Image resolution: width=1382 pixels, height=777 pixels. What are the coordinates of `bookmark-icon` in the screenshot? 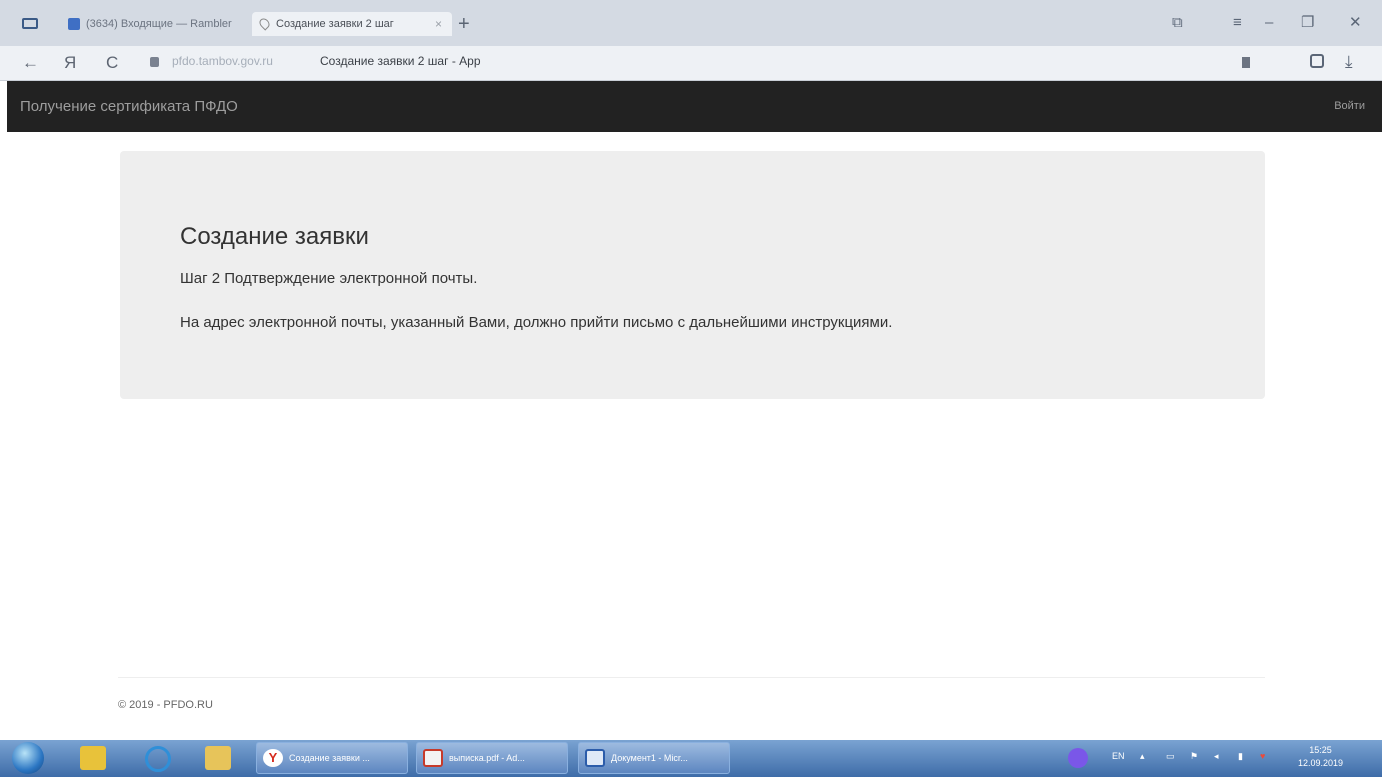 It's located at (1246, 62).